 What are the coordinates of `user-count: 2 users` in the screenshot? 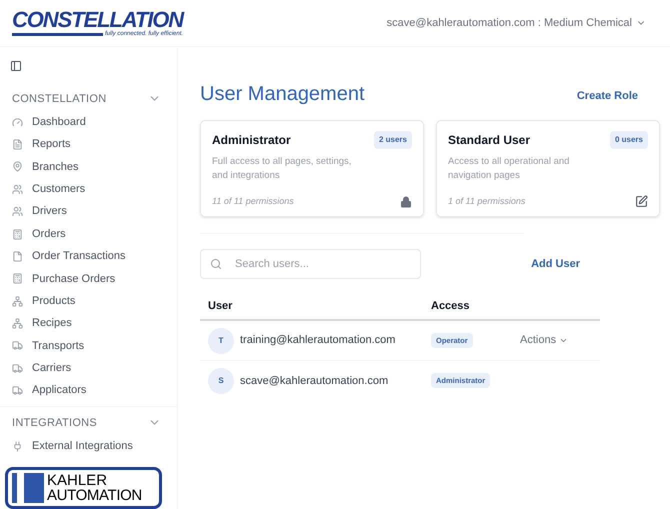 It's located at (393, 140).